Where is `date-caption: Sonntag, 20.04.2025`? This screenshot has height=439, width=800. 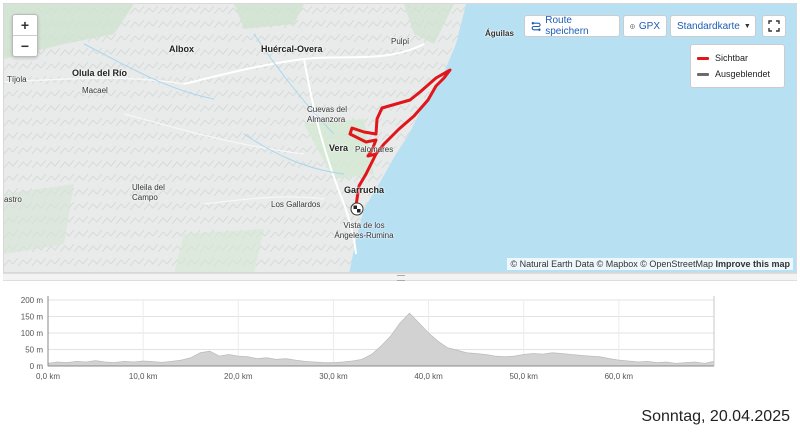 date-caption: Sonntag, 20.04.2025 is located at coordinates (715, 416).